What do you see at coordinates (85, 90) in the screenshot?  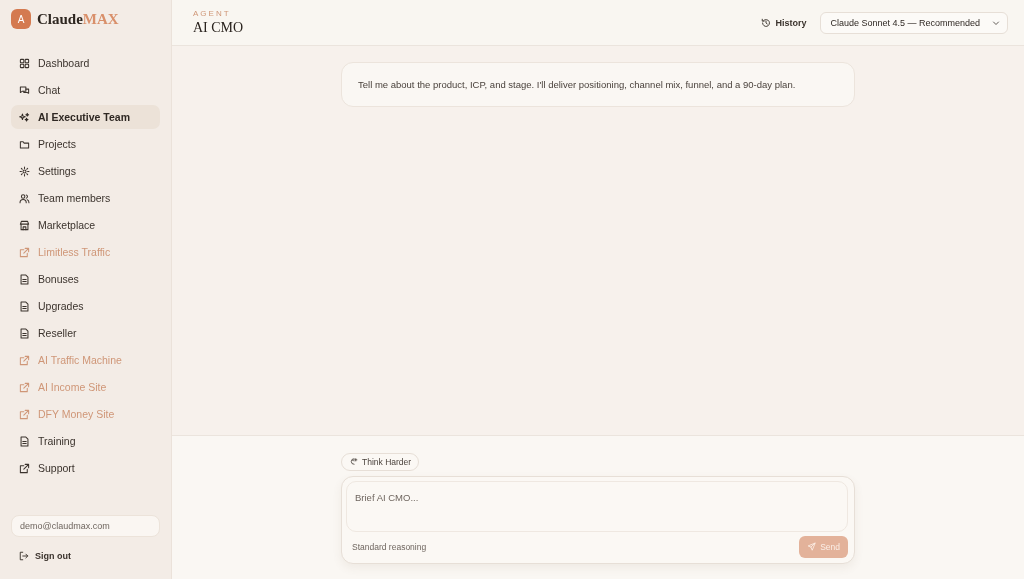 I see `sidebar-item: Chat` at bounding box center [85, 90].